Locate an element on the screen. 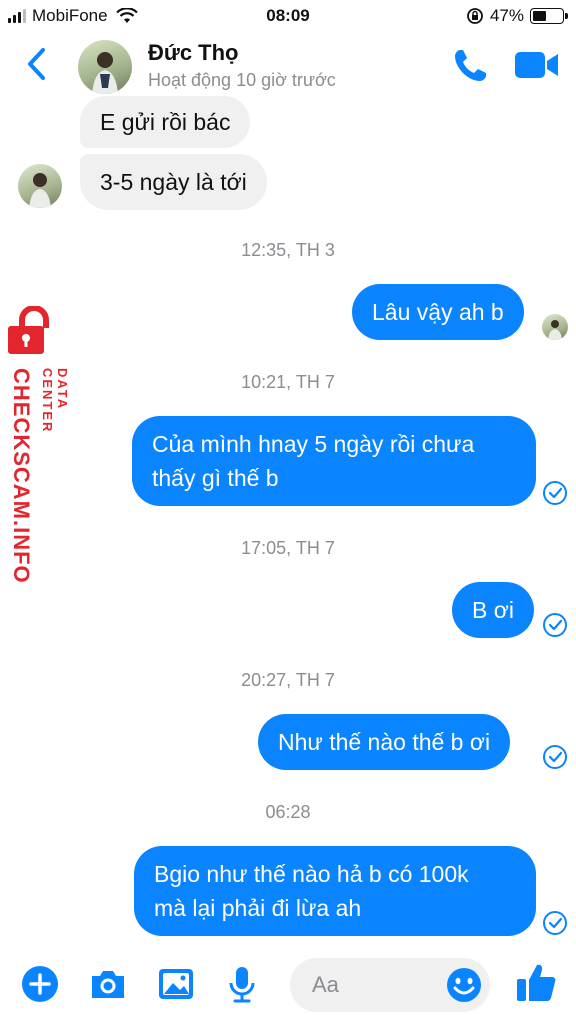 Image resolution: width=576 pixels, height=1024 pixels. plus-icon is located at coordinates (40, 984).